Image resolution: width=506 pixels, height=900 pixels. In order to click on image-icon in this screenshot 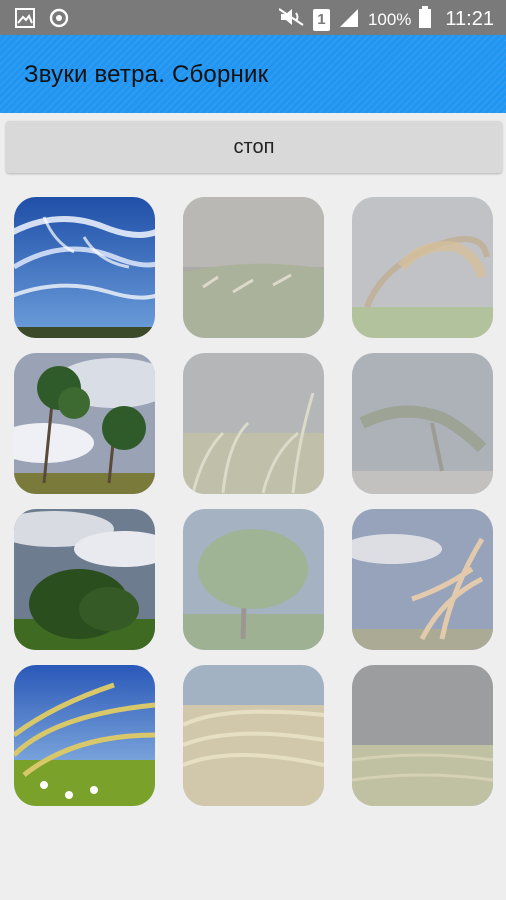, I will do `click(25, 20)`.